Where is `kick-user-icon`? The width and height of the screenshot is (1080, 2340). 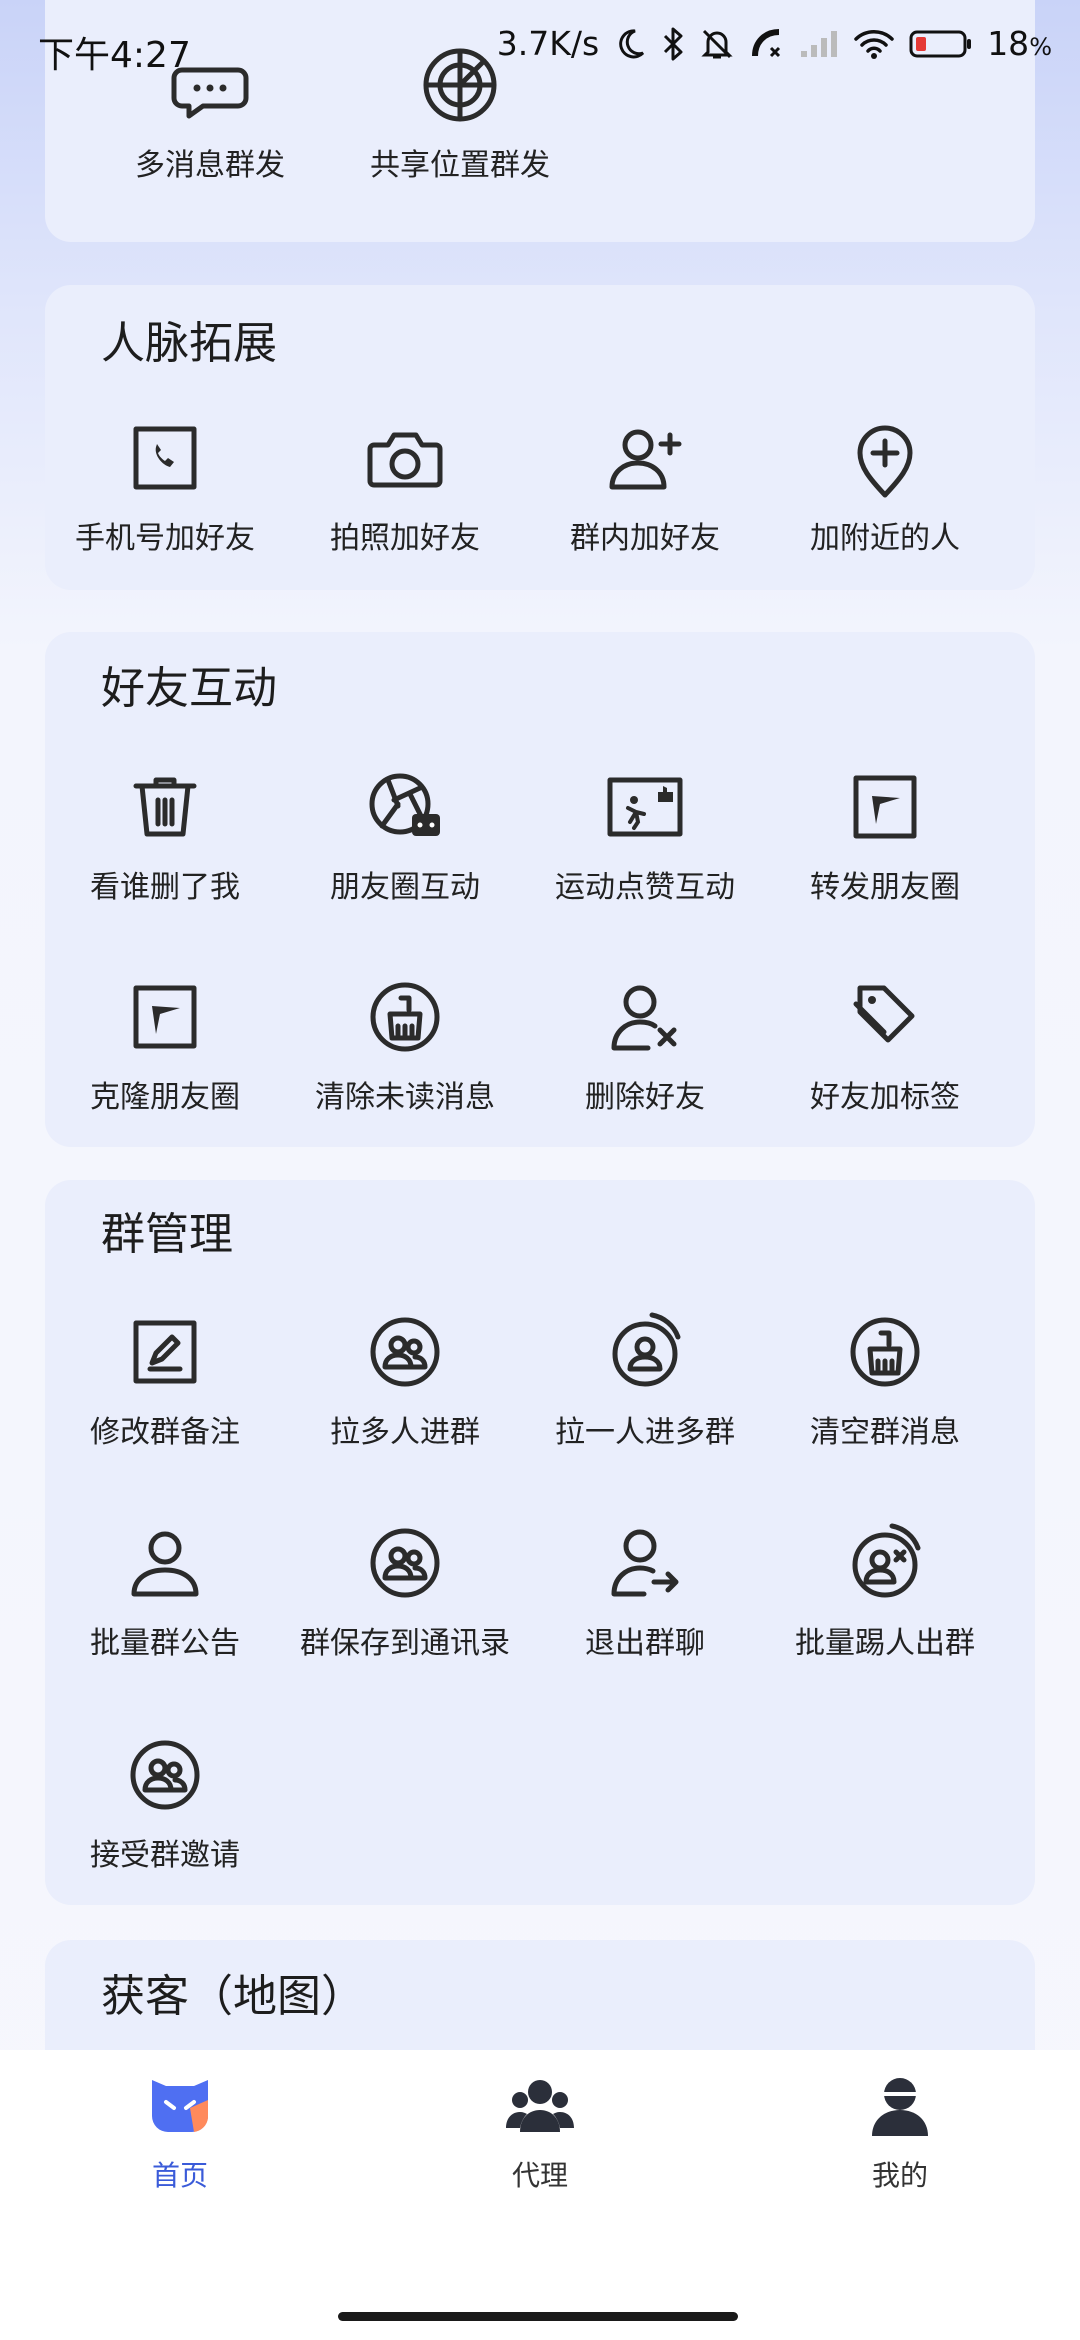
kick-user-icon is located at coordinates (885, 1563).